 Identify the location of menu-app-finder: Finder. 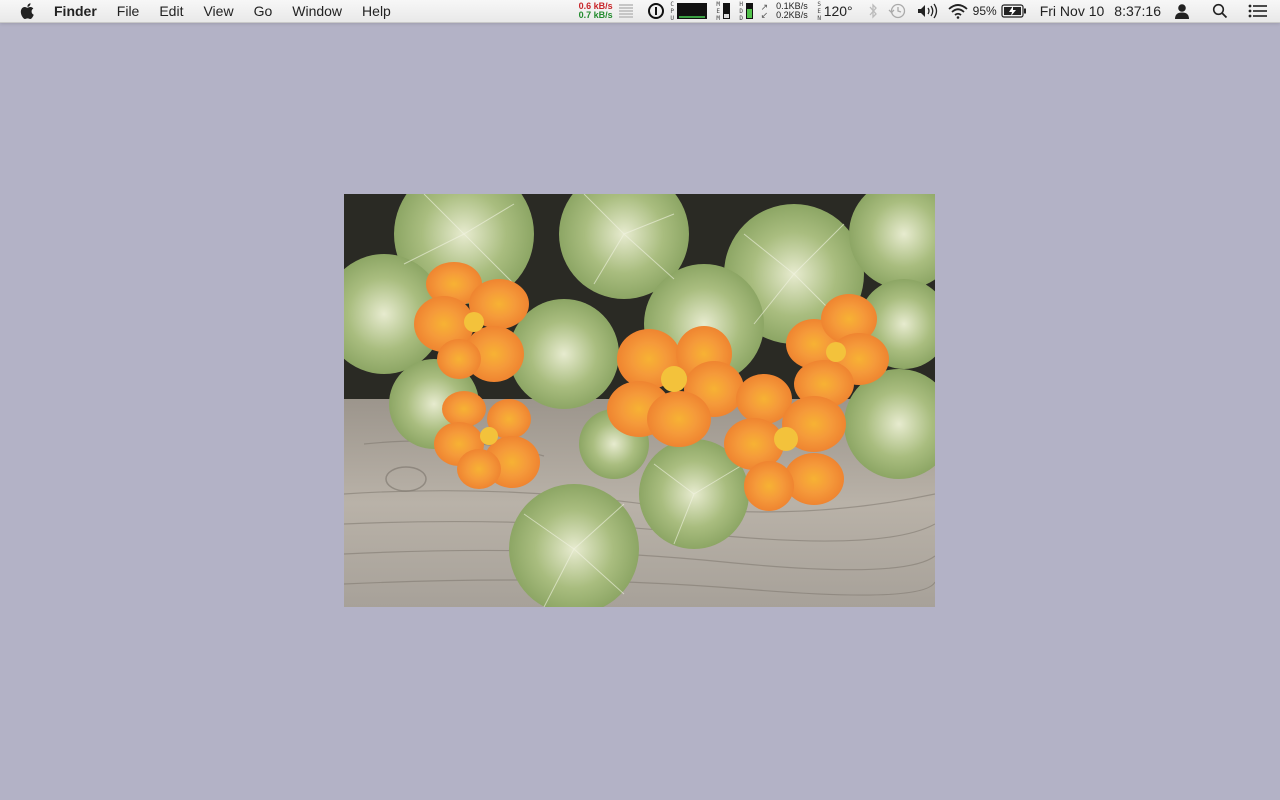
(80, 11).